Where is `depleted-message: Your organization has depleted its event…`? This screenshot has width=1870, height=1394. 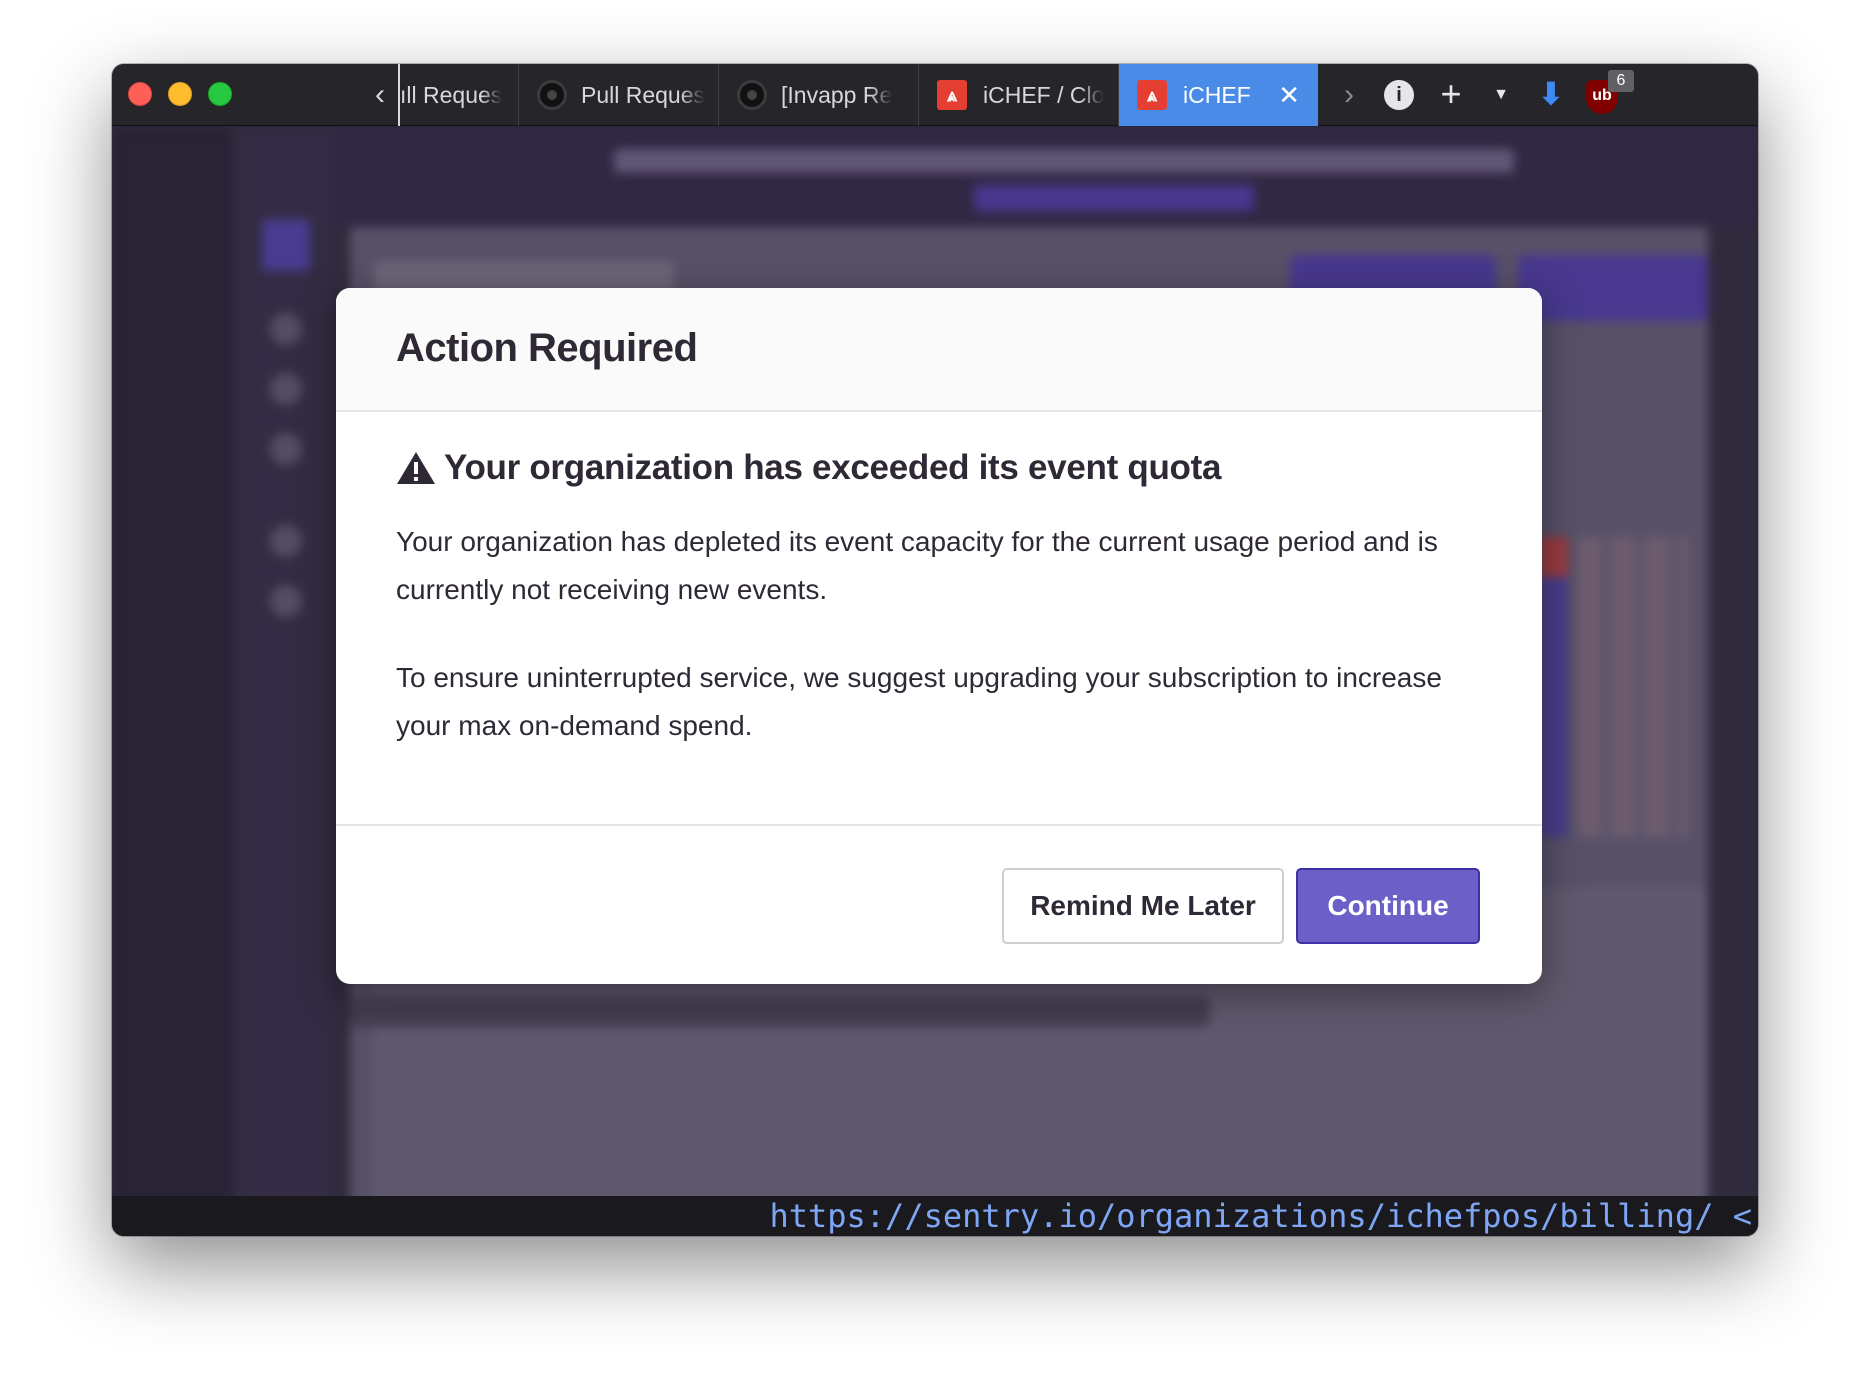
depleted-message: Your organization has depleted its event… is located at coordinates (917, 565).